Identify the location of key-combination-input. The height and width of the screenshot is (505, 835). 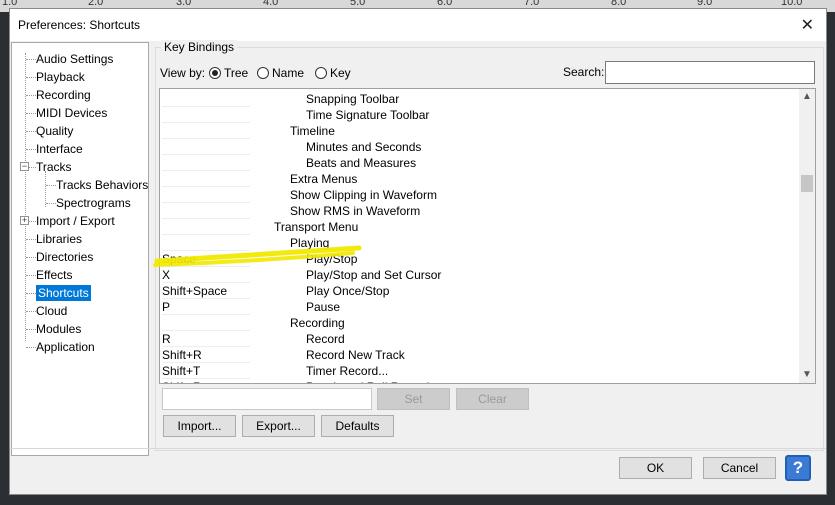
(267, 399).